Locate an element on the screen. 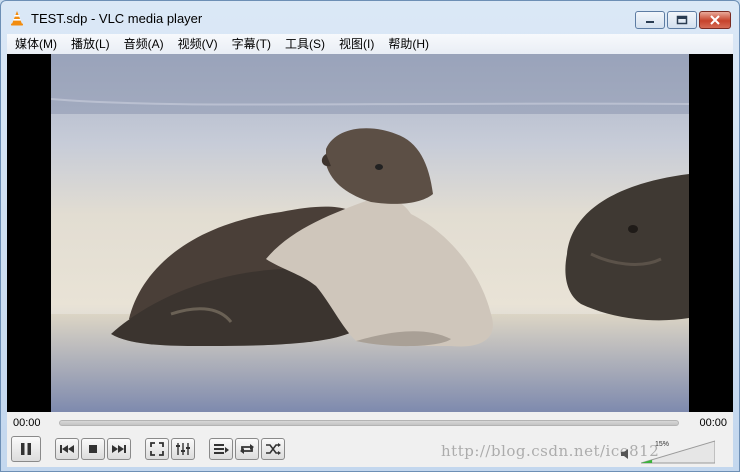  loop-icon is located at coordinates (247, 449).